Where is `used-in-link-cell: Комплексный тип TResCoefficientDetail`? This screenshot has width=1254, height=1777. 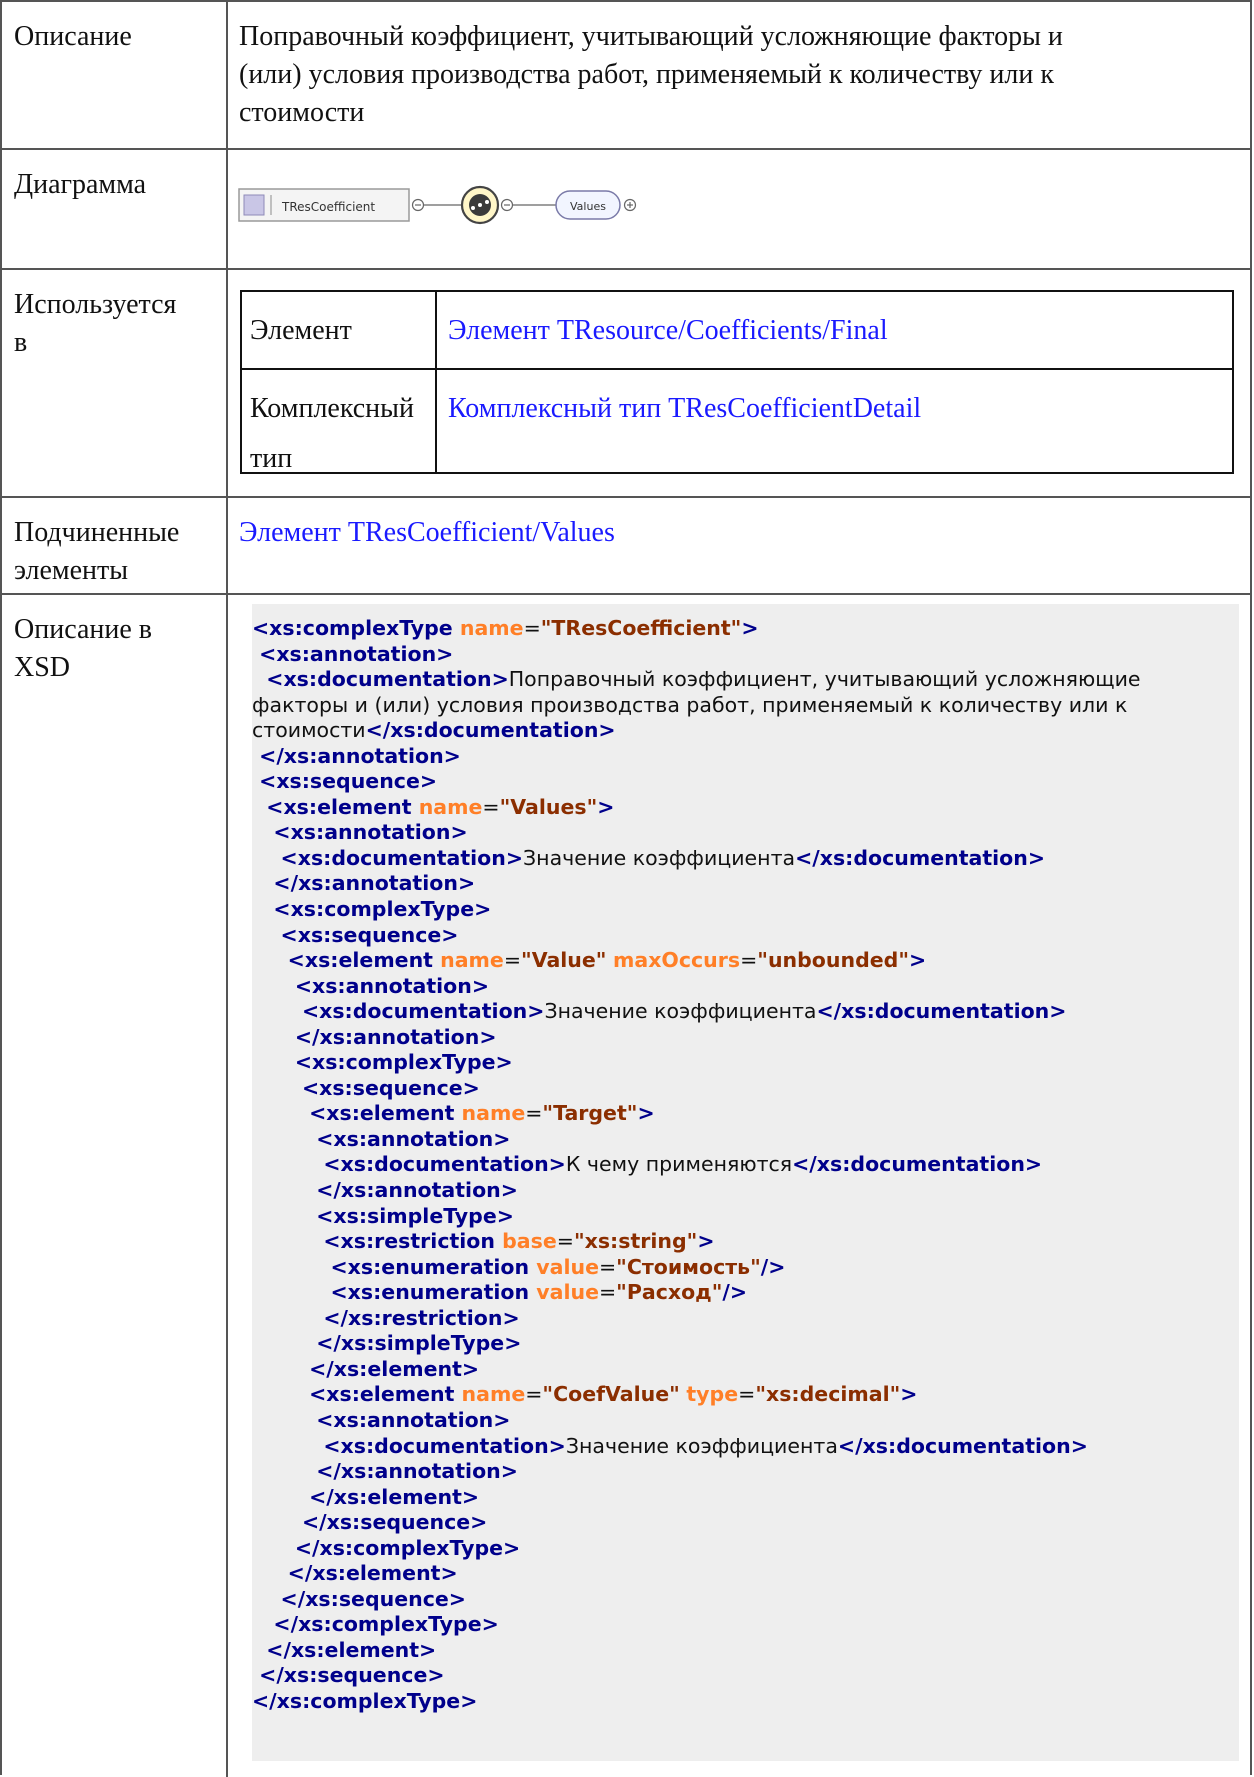
used-in-link-cell: Комплексный тип TResCoefficientDetail is located at coordinates (834, 421).